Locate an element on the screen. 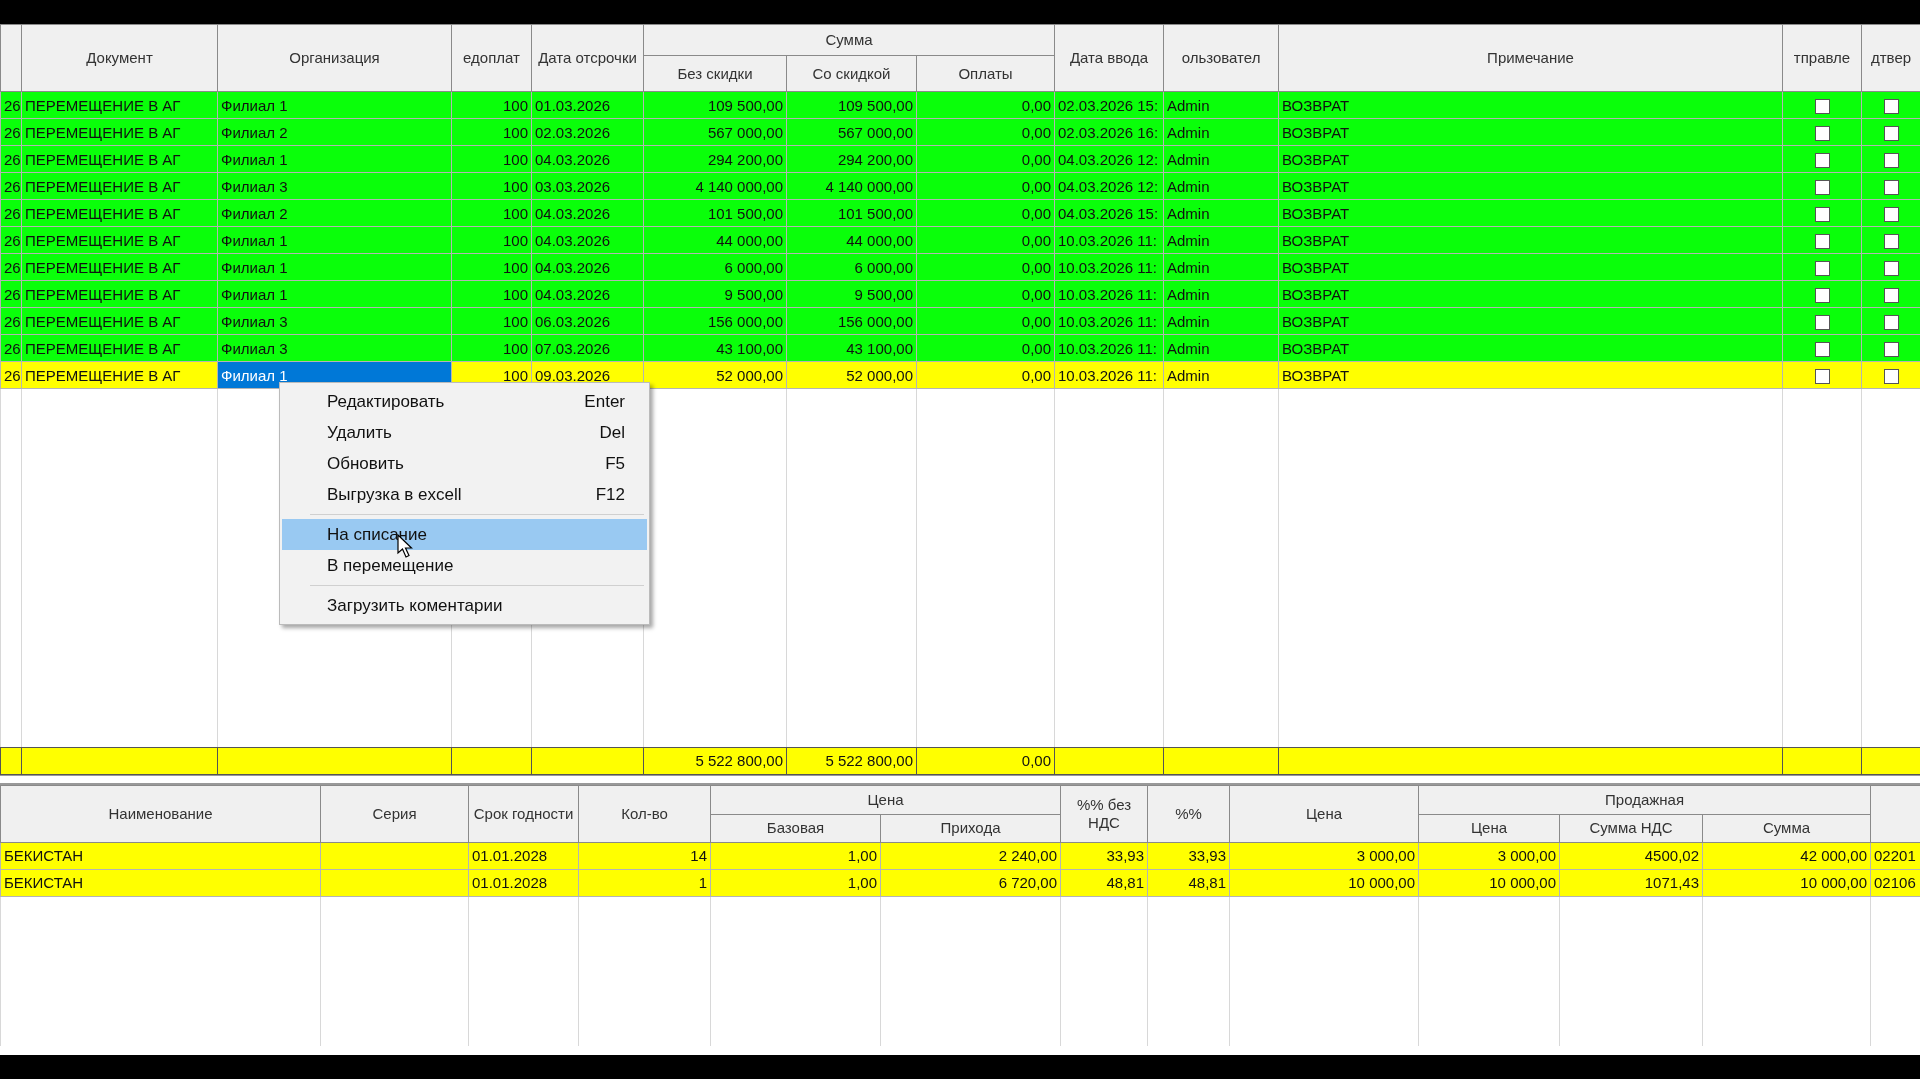 This screenshot has height=1079, width=1920. table-cell: 1071,43 is located at coordinates (1631, 882).